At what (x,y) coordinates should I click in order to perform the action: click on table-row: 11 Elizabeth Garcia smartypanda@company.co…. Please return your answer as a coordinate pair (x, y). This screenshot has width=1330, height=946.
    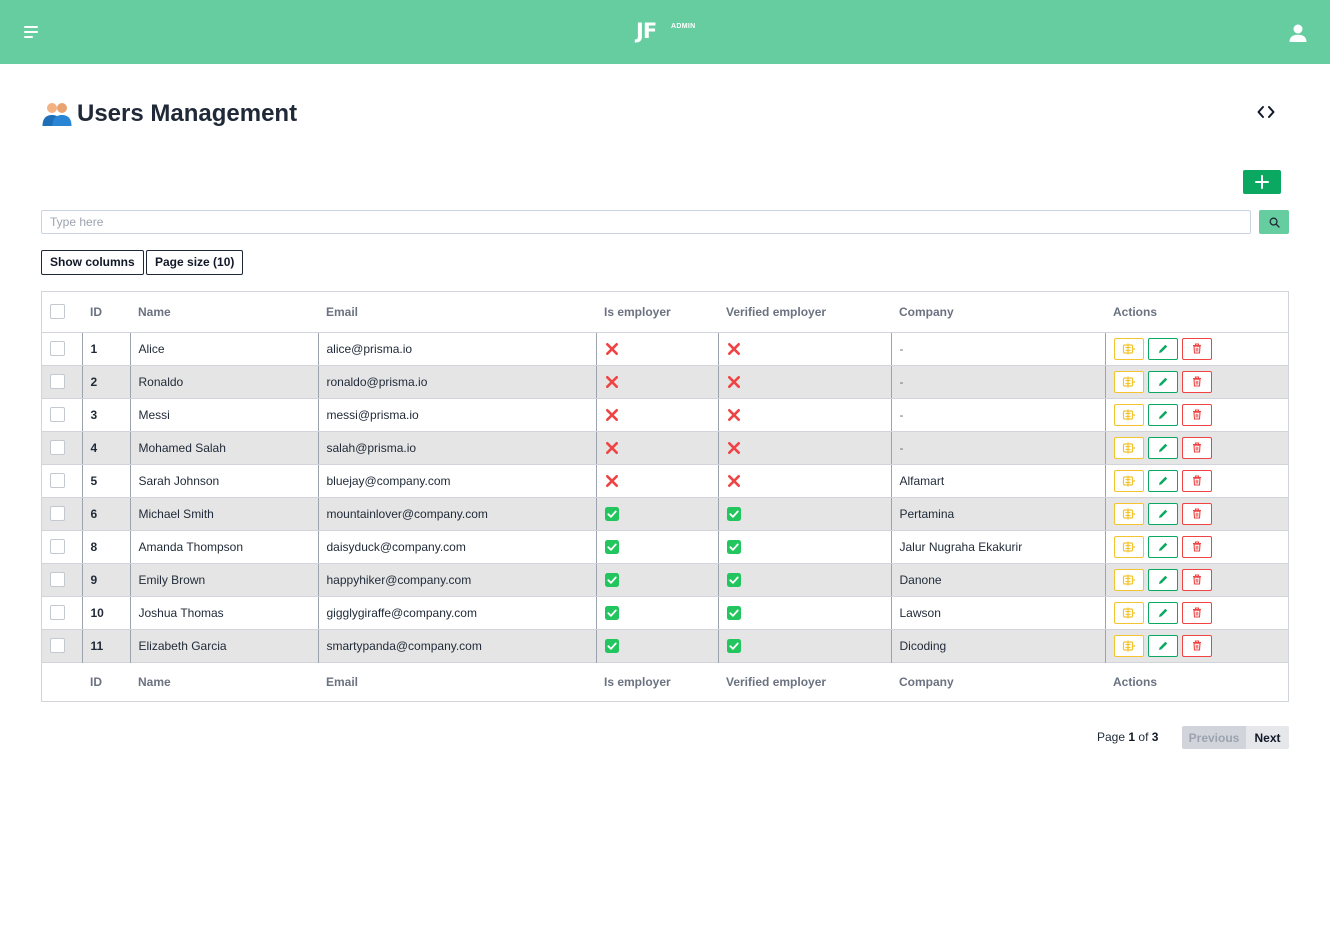
    Looking at the image, I should click on (665, 645).